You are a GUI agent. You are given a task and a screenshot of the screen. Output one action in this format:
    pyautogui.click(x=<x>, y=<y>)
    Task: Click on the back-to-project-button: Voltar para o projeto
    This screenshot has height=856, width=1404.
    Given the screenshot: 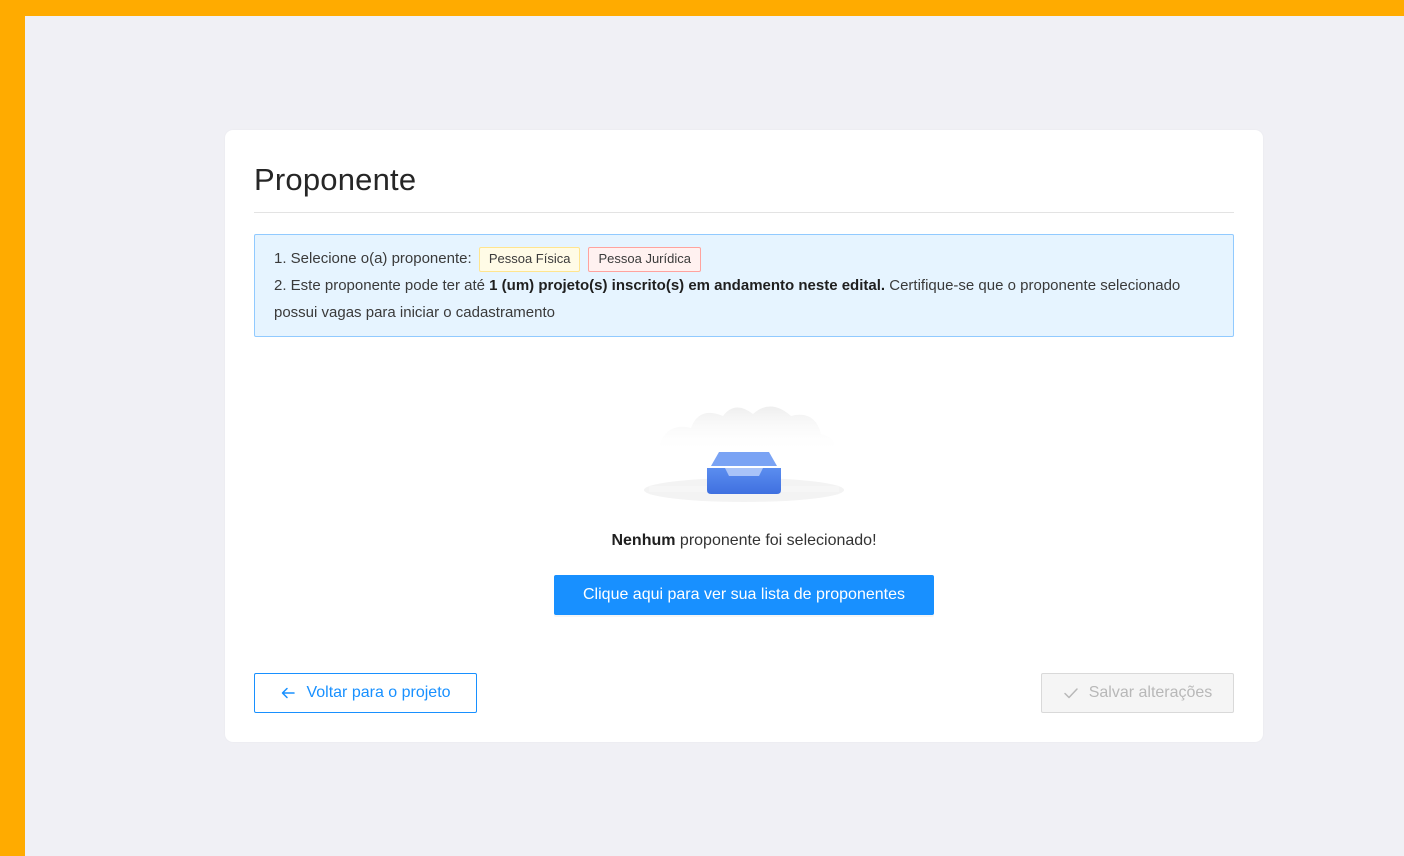 What is the action you would take?
    pyautogui.click(x=365, y=693)
    